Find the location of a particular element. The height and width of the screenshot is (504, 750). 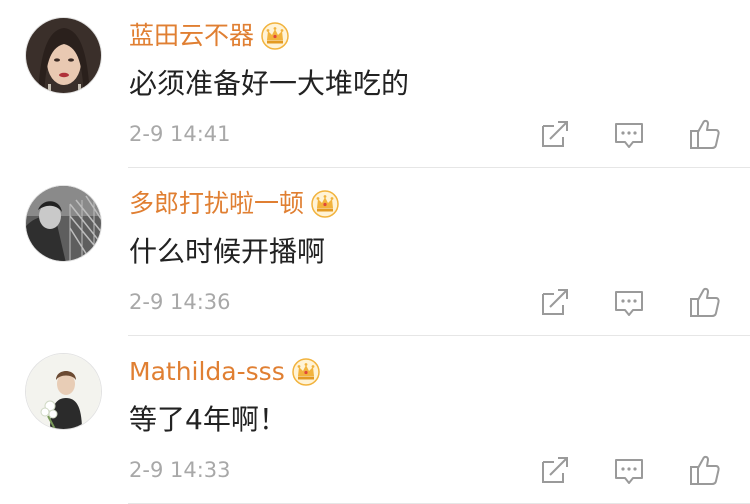

username: 蓝田云不器 is located at coordinates (191, 36).